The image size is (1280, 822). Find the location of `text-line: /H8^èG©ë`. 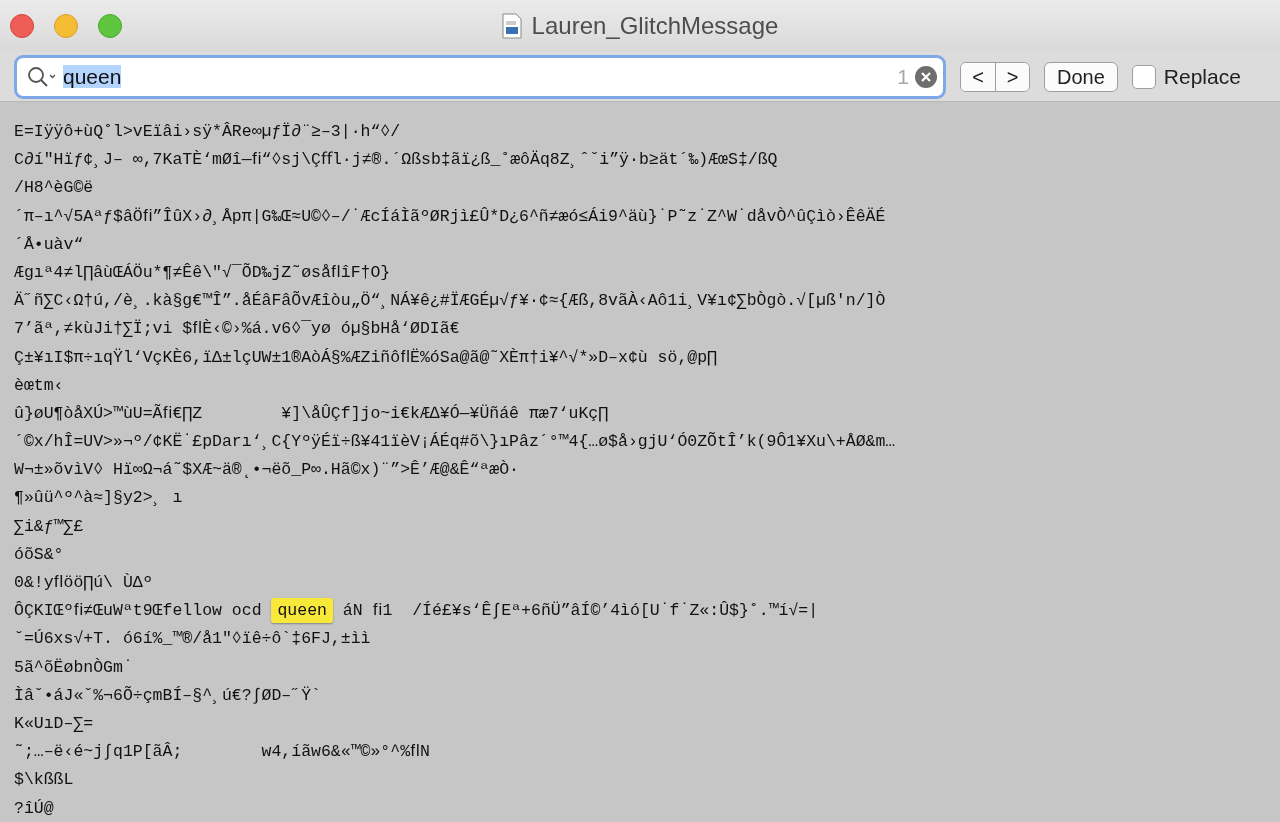

text-line: /H8^èG©ë is located at coordinates (54, 188).